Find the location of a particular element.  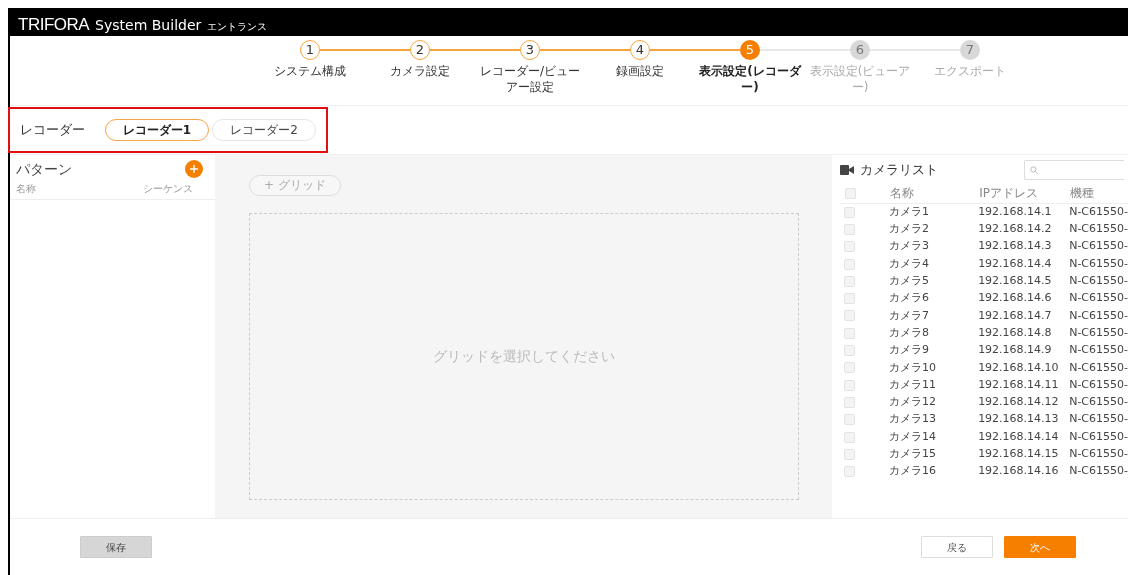

table-cell-text: 192.168.14.4 is located at coordinates (1015, 263).